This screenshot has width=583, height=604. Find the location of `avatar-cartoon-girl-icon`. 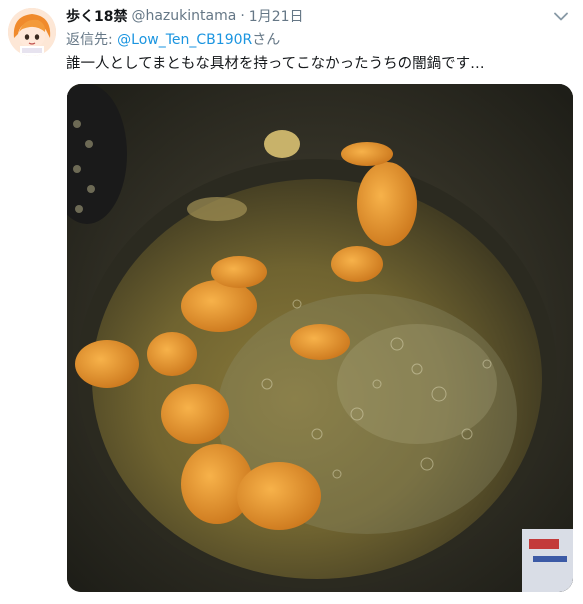

avatar-cartoon-girl-icon is located at coordinates (32, 32).